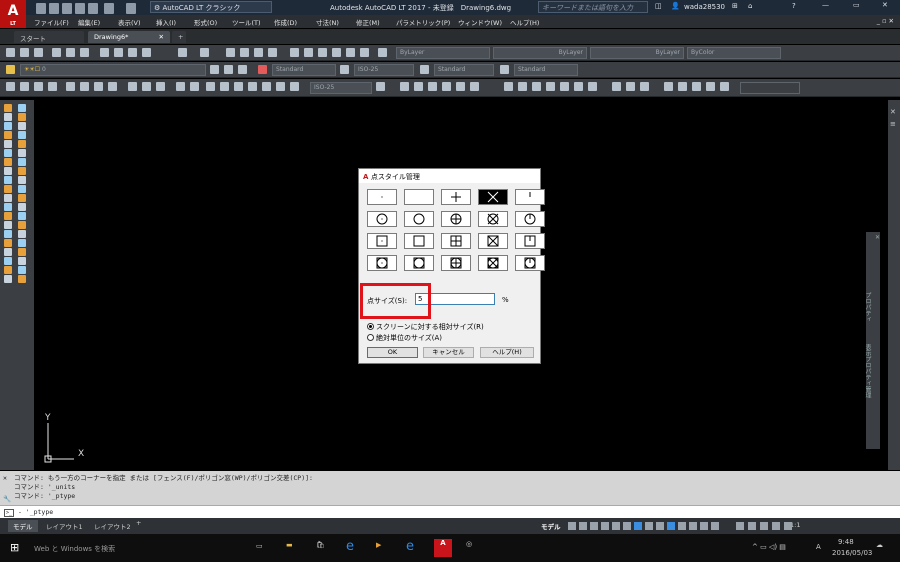 This screenshot has height=562, width=900. What do you see at coordinates (583, 526) in the screenshot?
I see `snap-icon` at bounding box center [583, 526].